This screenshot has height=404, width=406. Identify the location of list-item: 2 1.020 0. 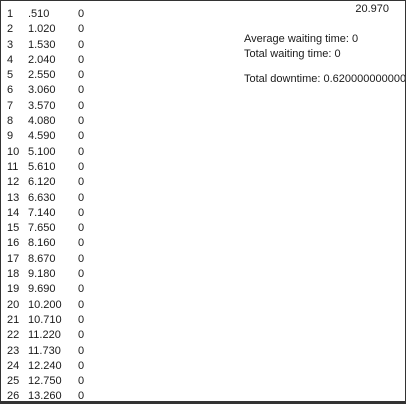
(67, 29).